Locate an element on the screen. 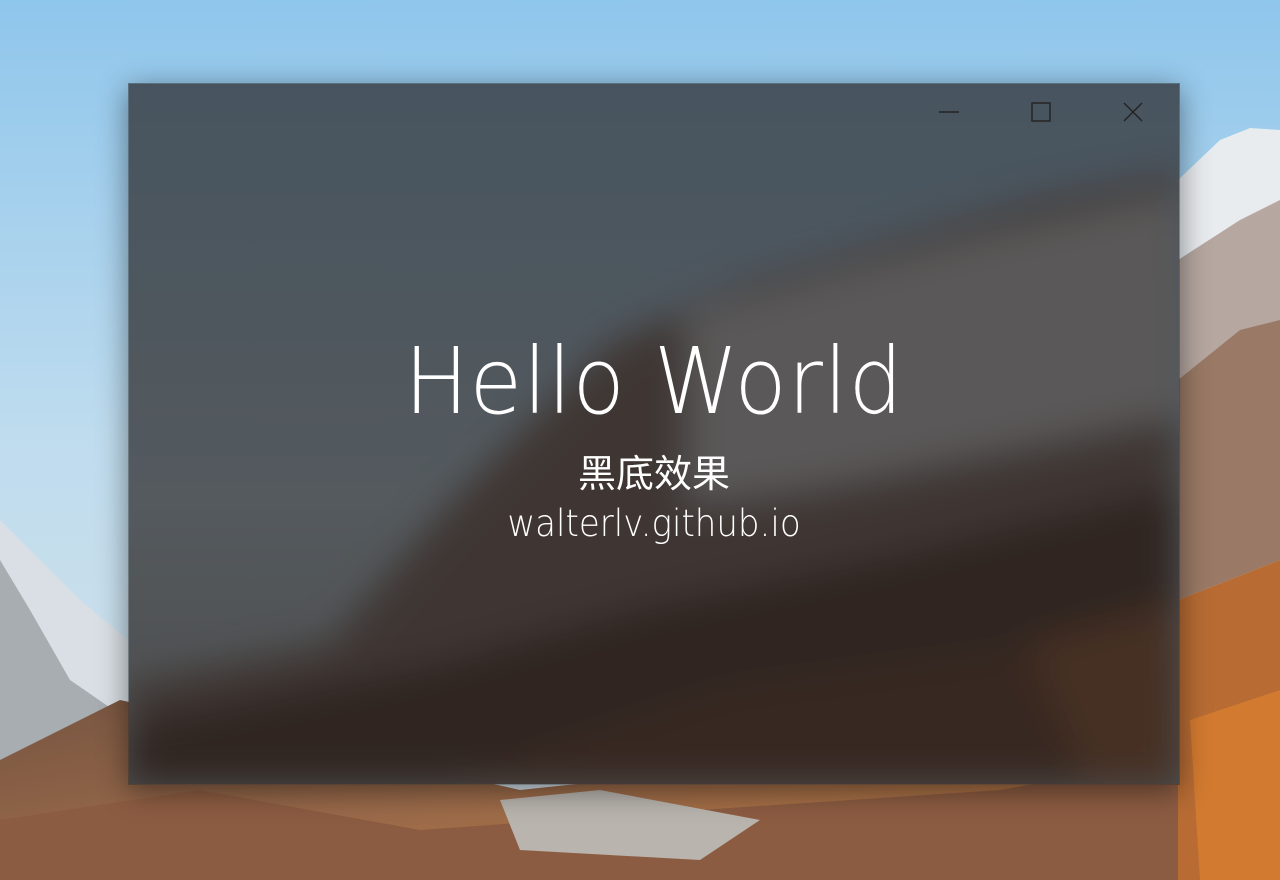 Image resolution: width=1280 pixels, height=880 pixels. minimize-icon is located at coordinates (949, 112).